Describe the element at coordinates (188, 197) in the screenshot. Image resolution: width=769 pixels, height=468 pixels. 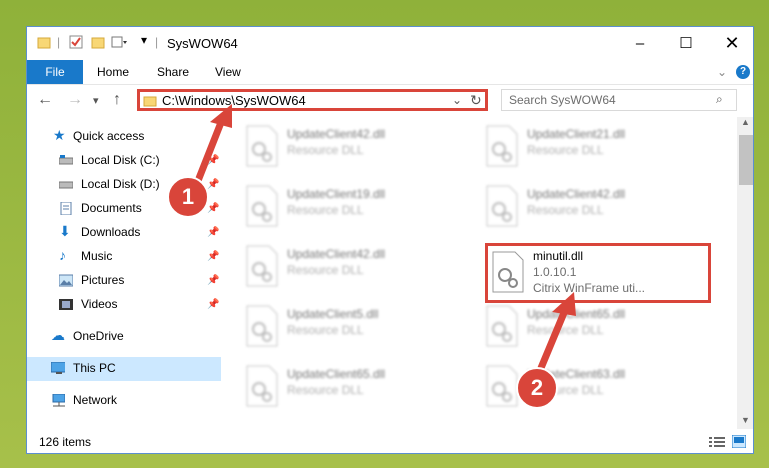
I see `callout-step-1: 1` at that location.